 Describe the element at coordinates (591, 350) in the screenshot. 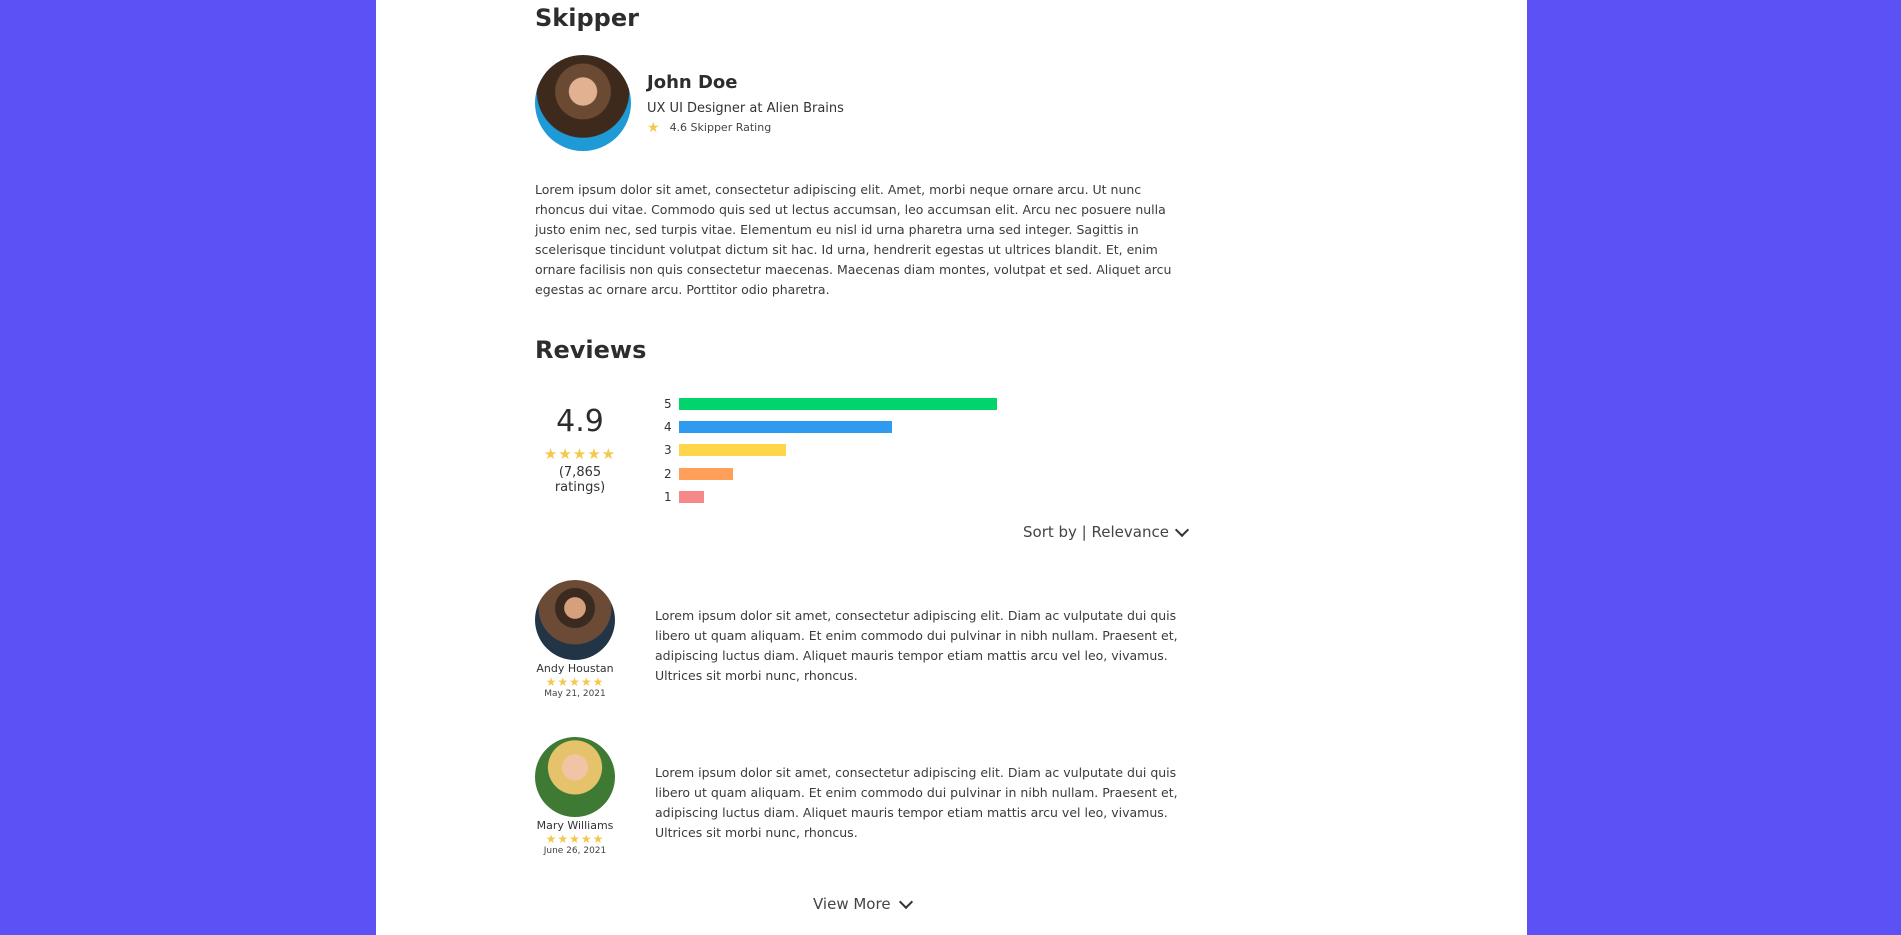

I see `reviews-heading: Reviews` at that location.